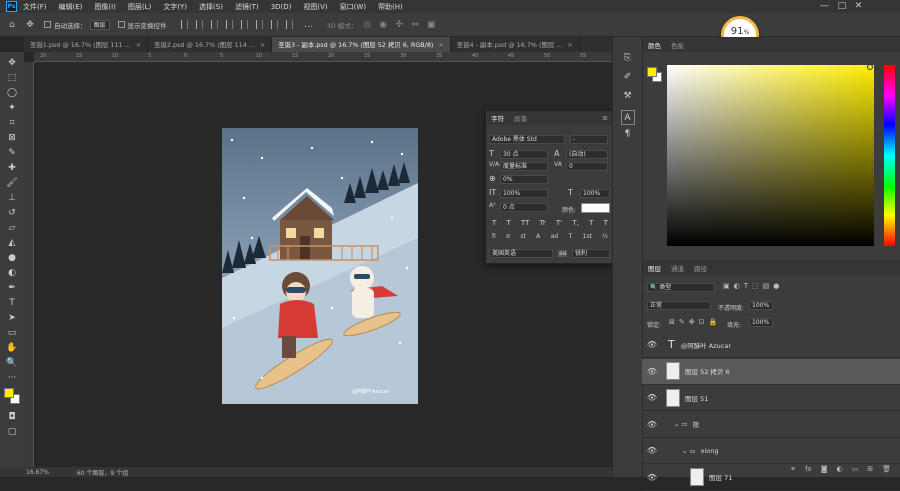  Describe the element at coordinates (522, 236) in the screenshot. I see `opentype-button: st` at that location.